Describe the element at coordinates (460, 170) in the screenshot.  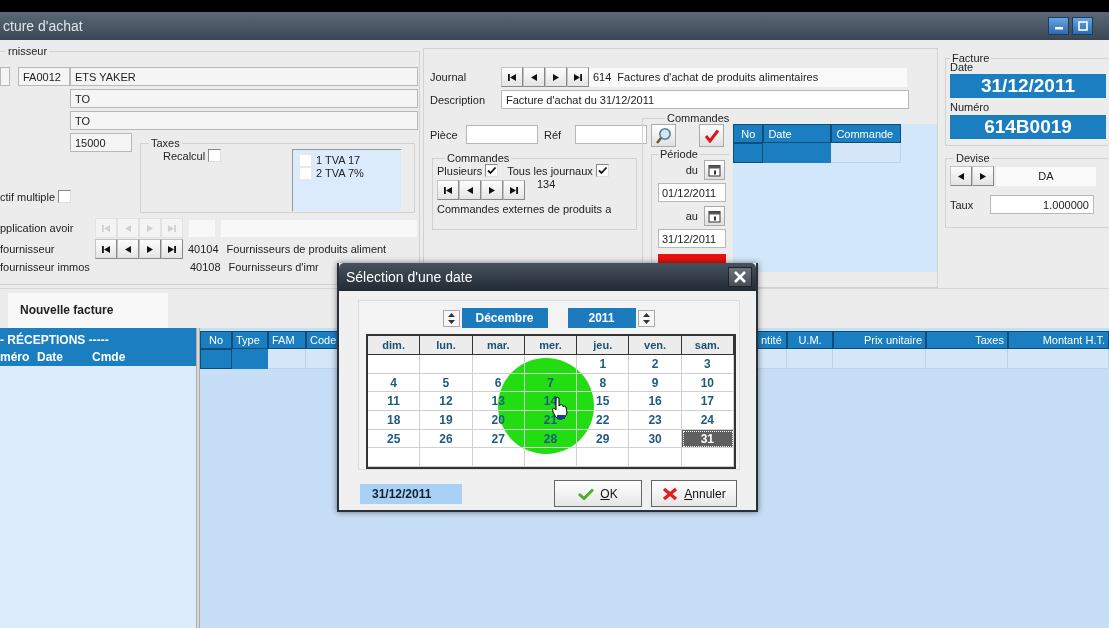
I see `checkbox-label: Plusieurs` at that location.